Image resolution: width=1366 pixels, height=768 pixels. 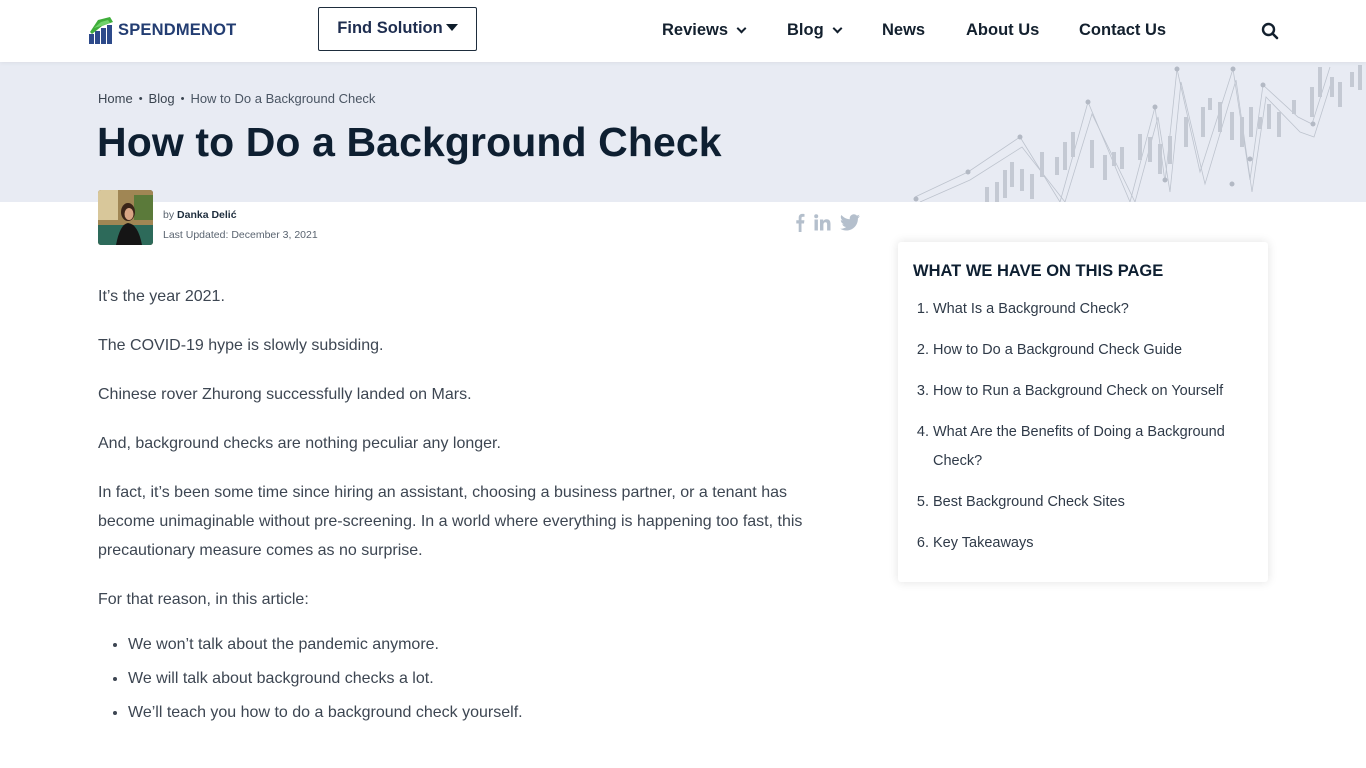 I want to click on nav-item-blog: Blog, so click(x=815, y=30).